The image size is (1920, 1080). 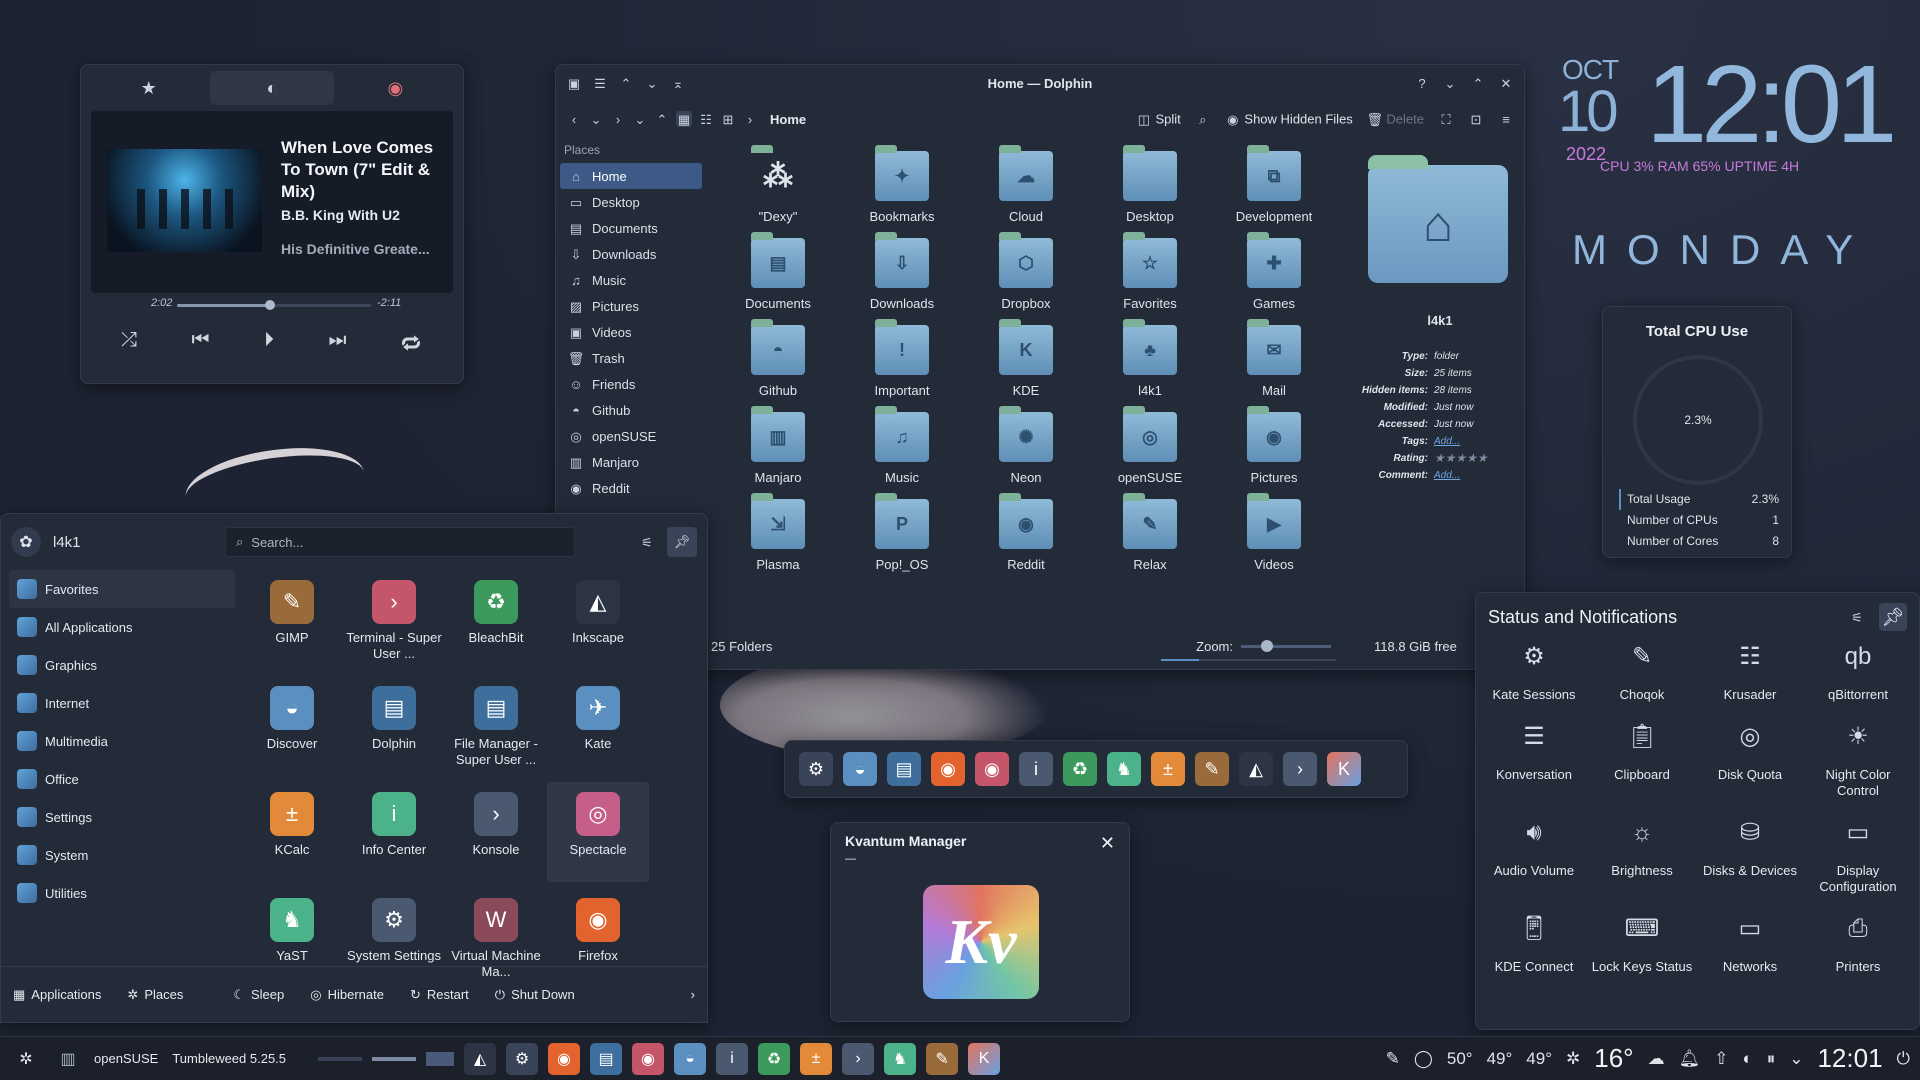 What do you see at coordinates (598, 726) in the screenshot?
I see `app-item: ✈ Kate` at bounding box center [598, 726].